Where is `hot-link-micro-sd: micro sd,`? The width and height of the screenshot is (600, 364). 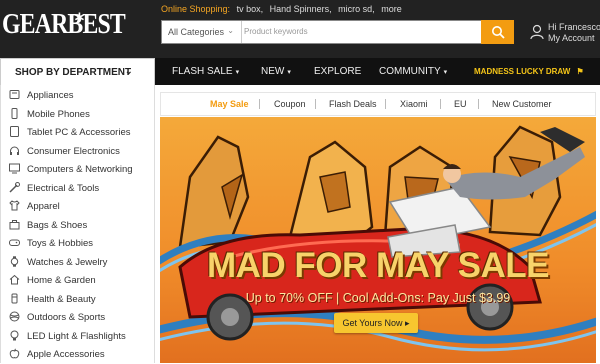 hot-link-micro-sd: micro sd, is located at coordinates (356, 9).